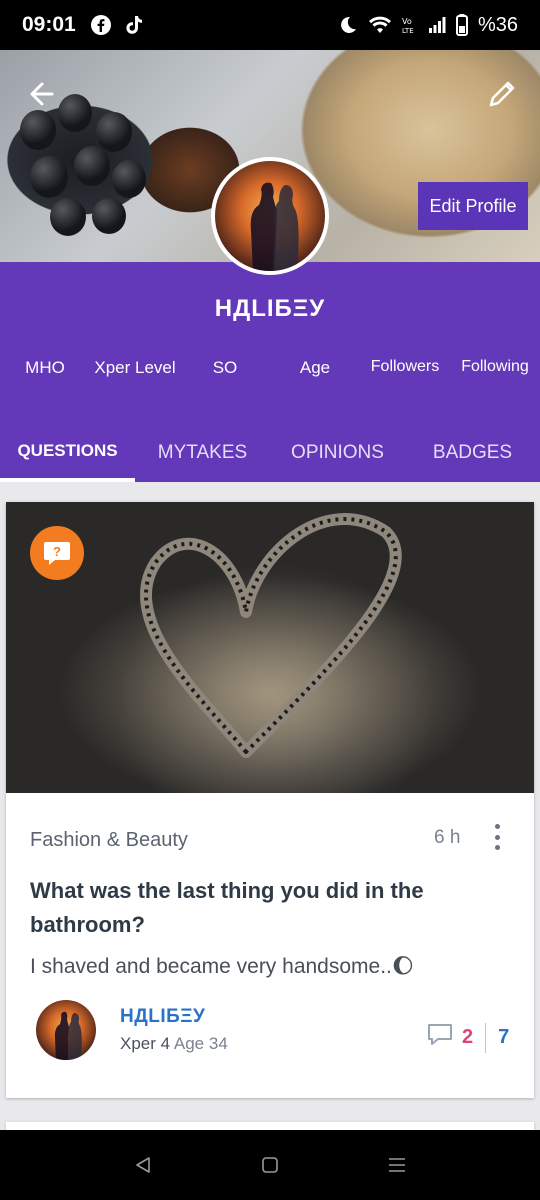  I want to click on nav-home-icon, so click(270, 1165).